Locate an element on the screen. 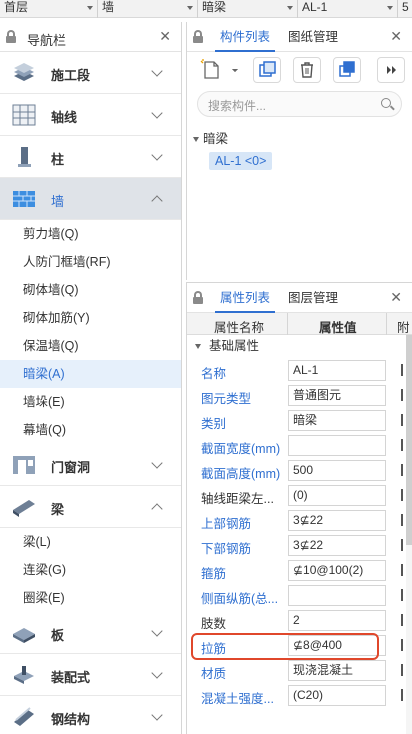 The image size is (412, 734). tree-root-label: 暗梁 is located at coordinates (215, 139).